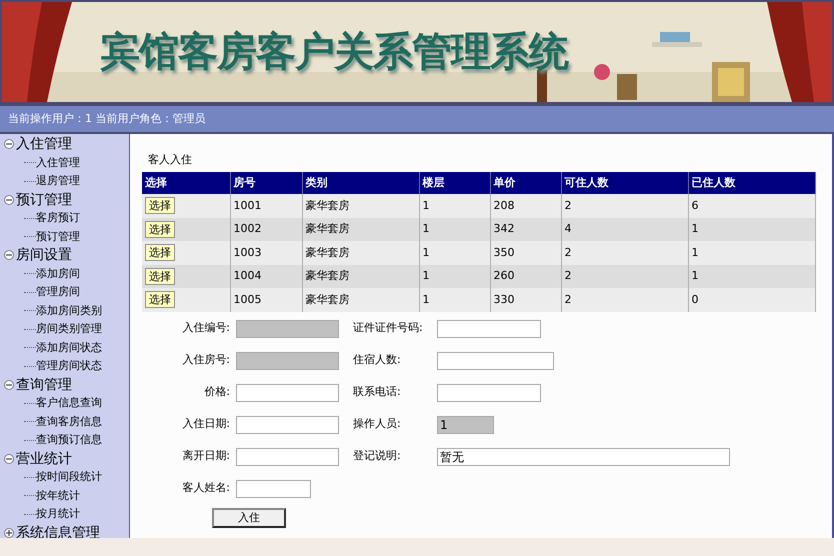 The width and height of the screenshot is (834, 556). Describe the element at coordinates (454, 300) in the screenshot. I see `table-cell: 1` at that location.